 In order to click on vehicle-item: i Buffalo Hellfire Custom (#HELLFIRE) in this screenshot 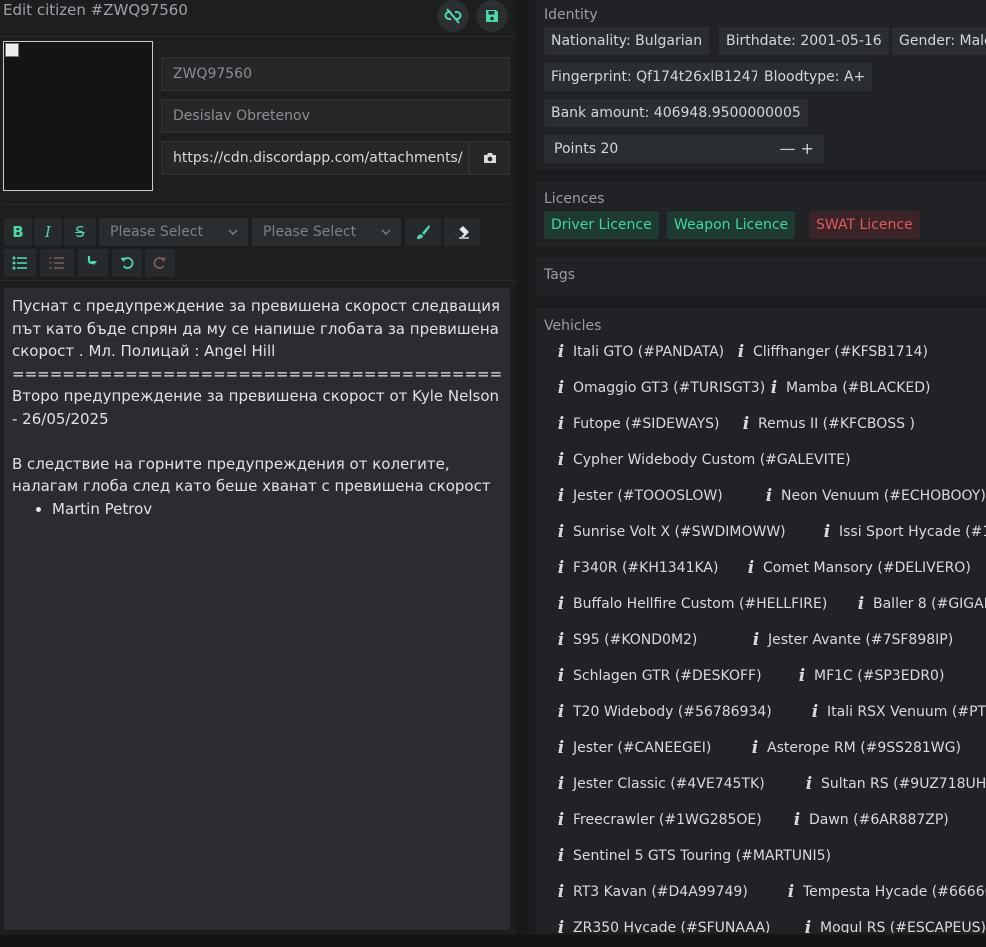, I will do `click(691, 604)`.